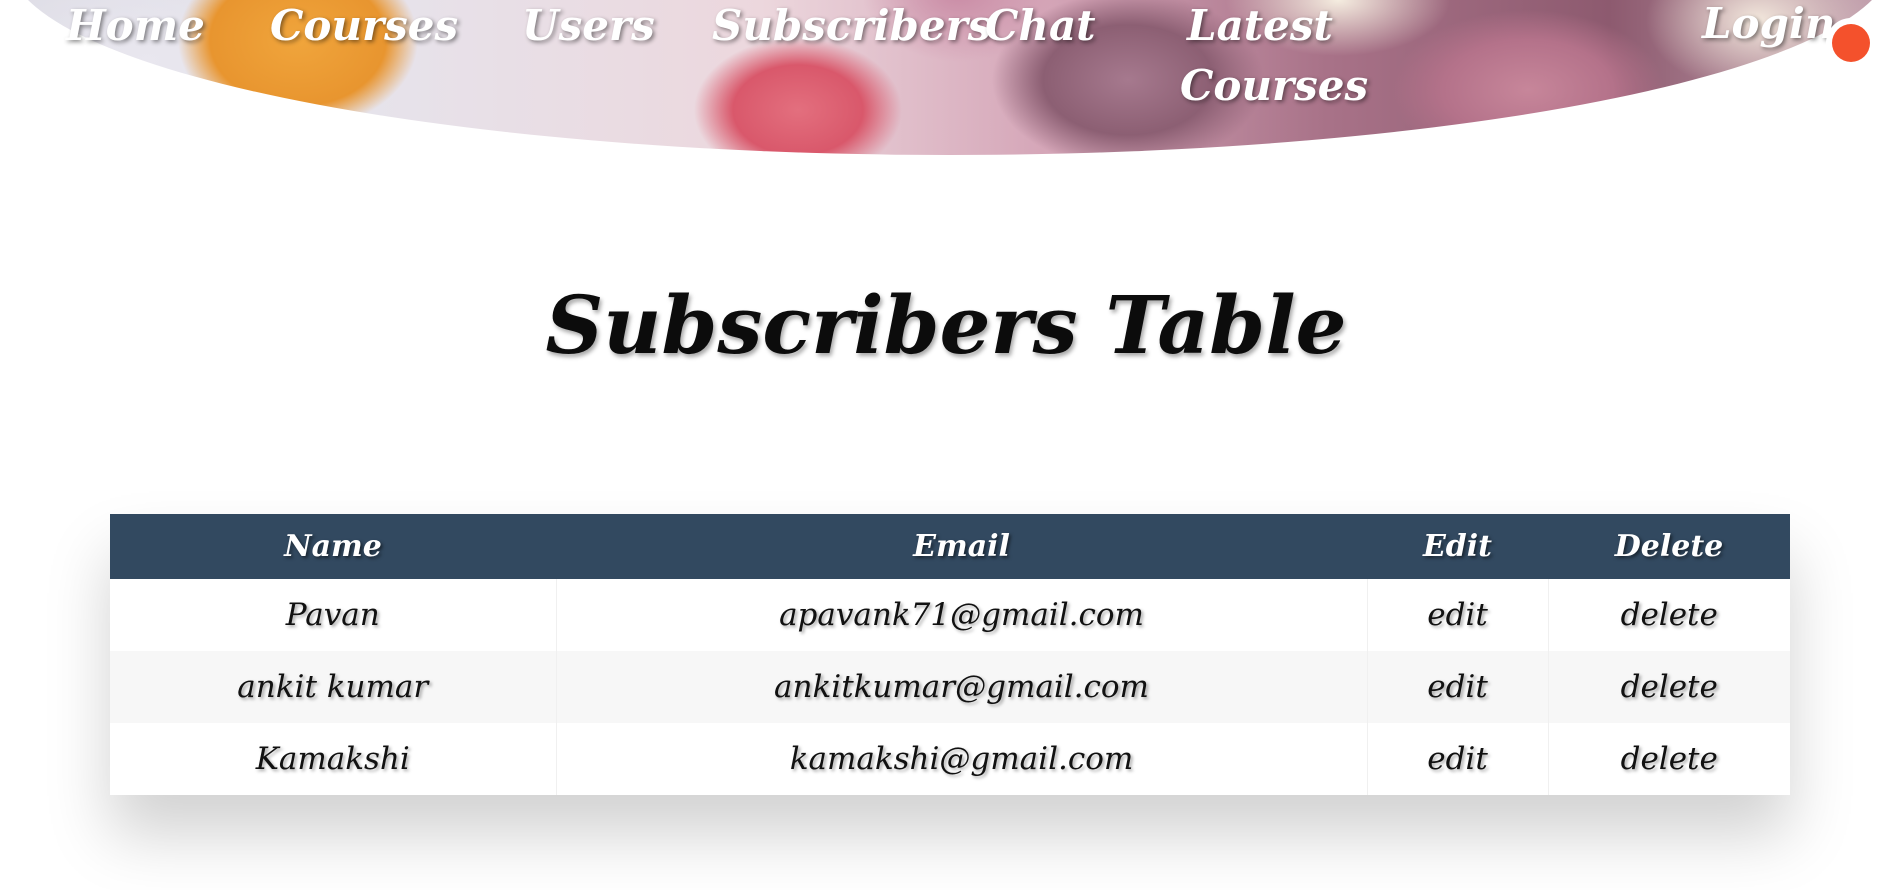 Image resolution: width=1892 pixels, height=890 pixels. Describe the element at coordinates (946, 325) in the screenshot. I see `page-title: Subscribers Table` at that location.